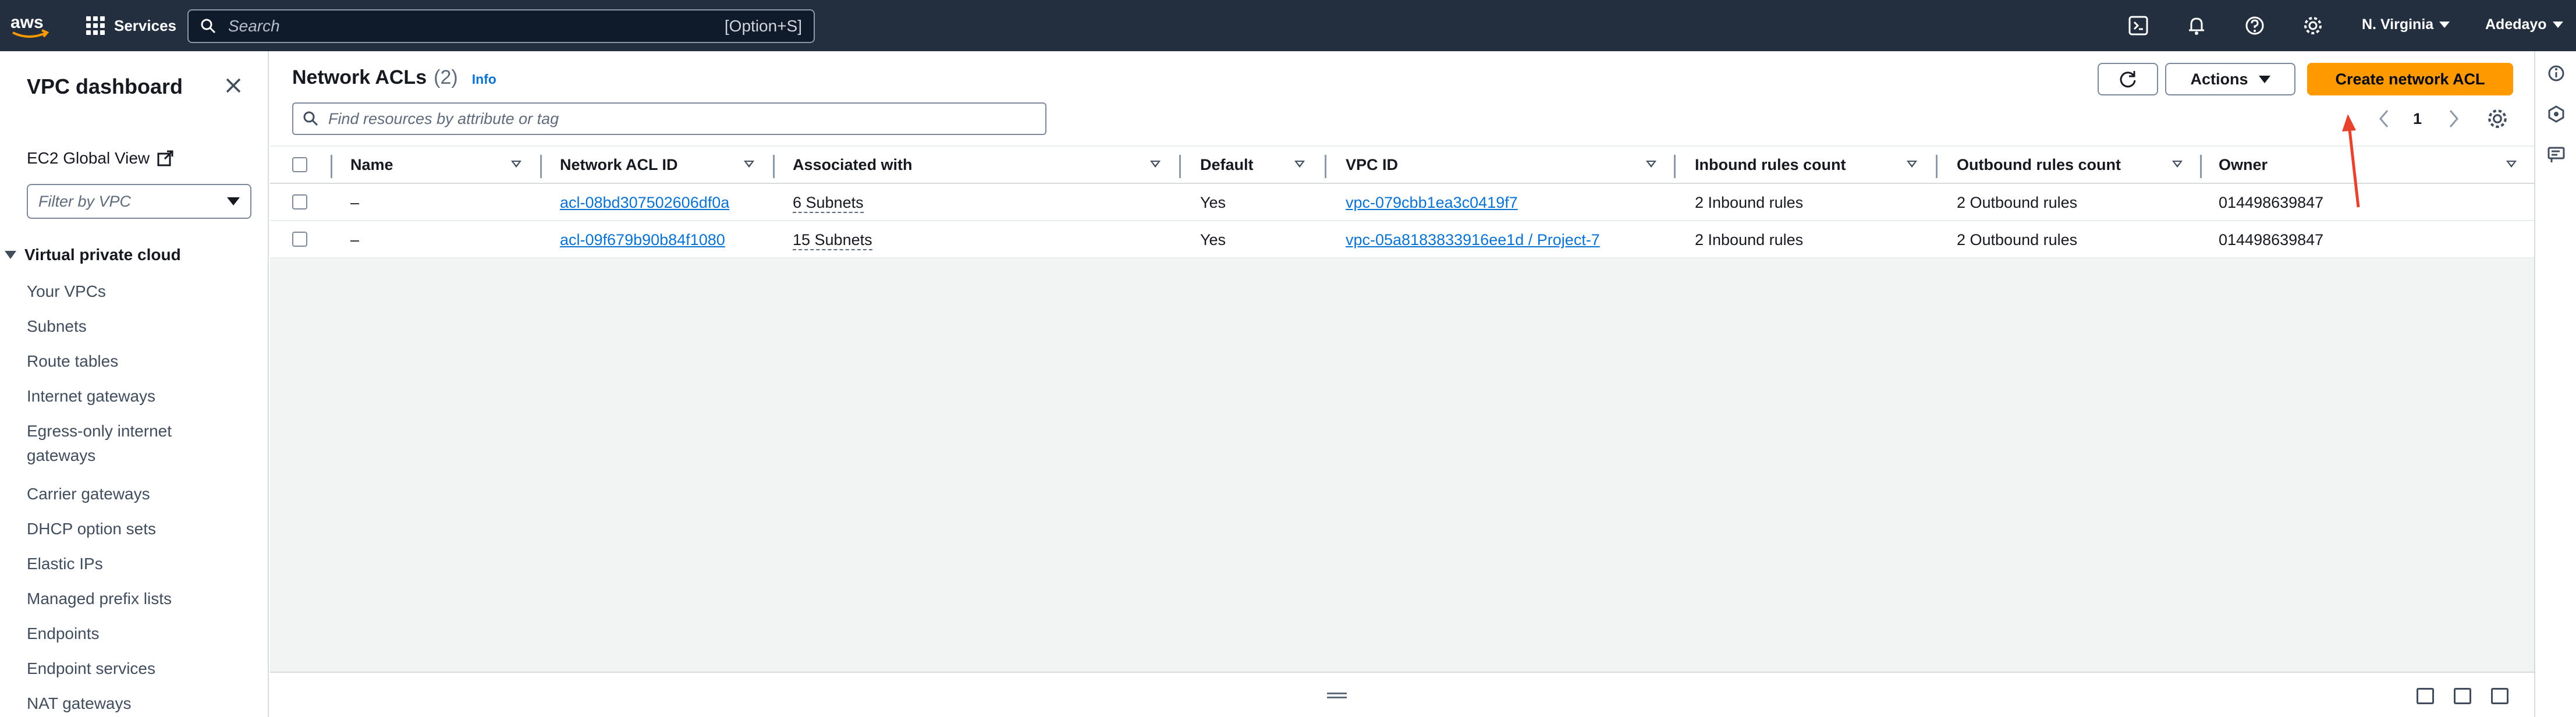  I want to click on sidebar-title: VPC dashboard, so click(105, 86).